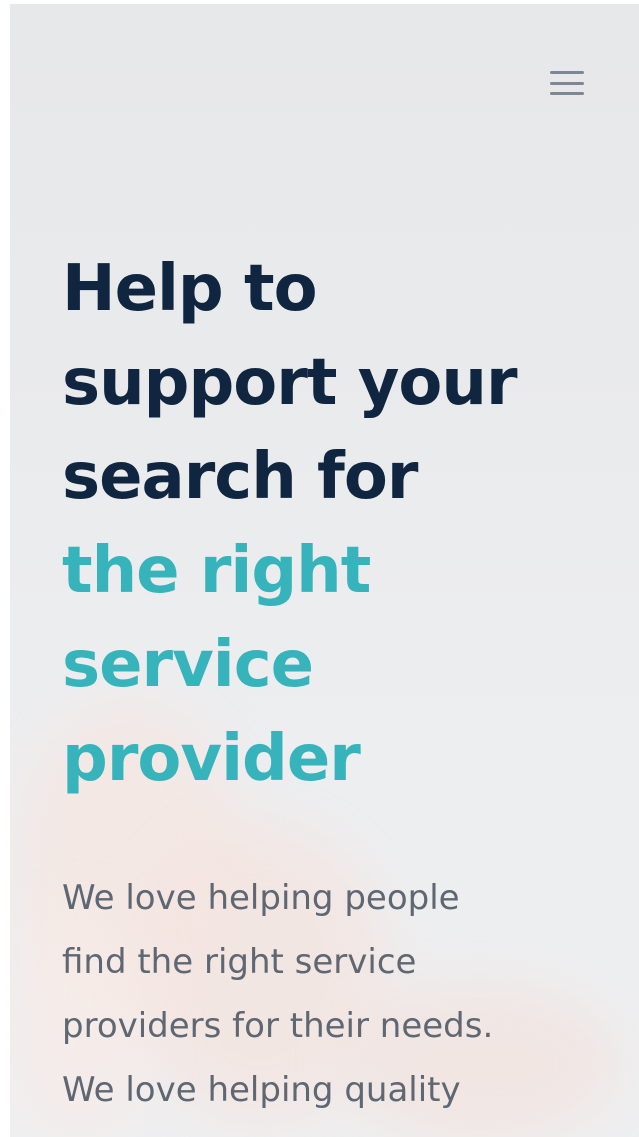  I want to click on headline-accent-line: provider, so click(211, 759).